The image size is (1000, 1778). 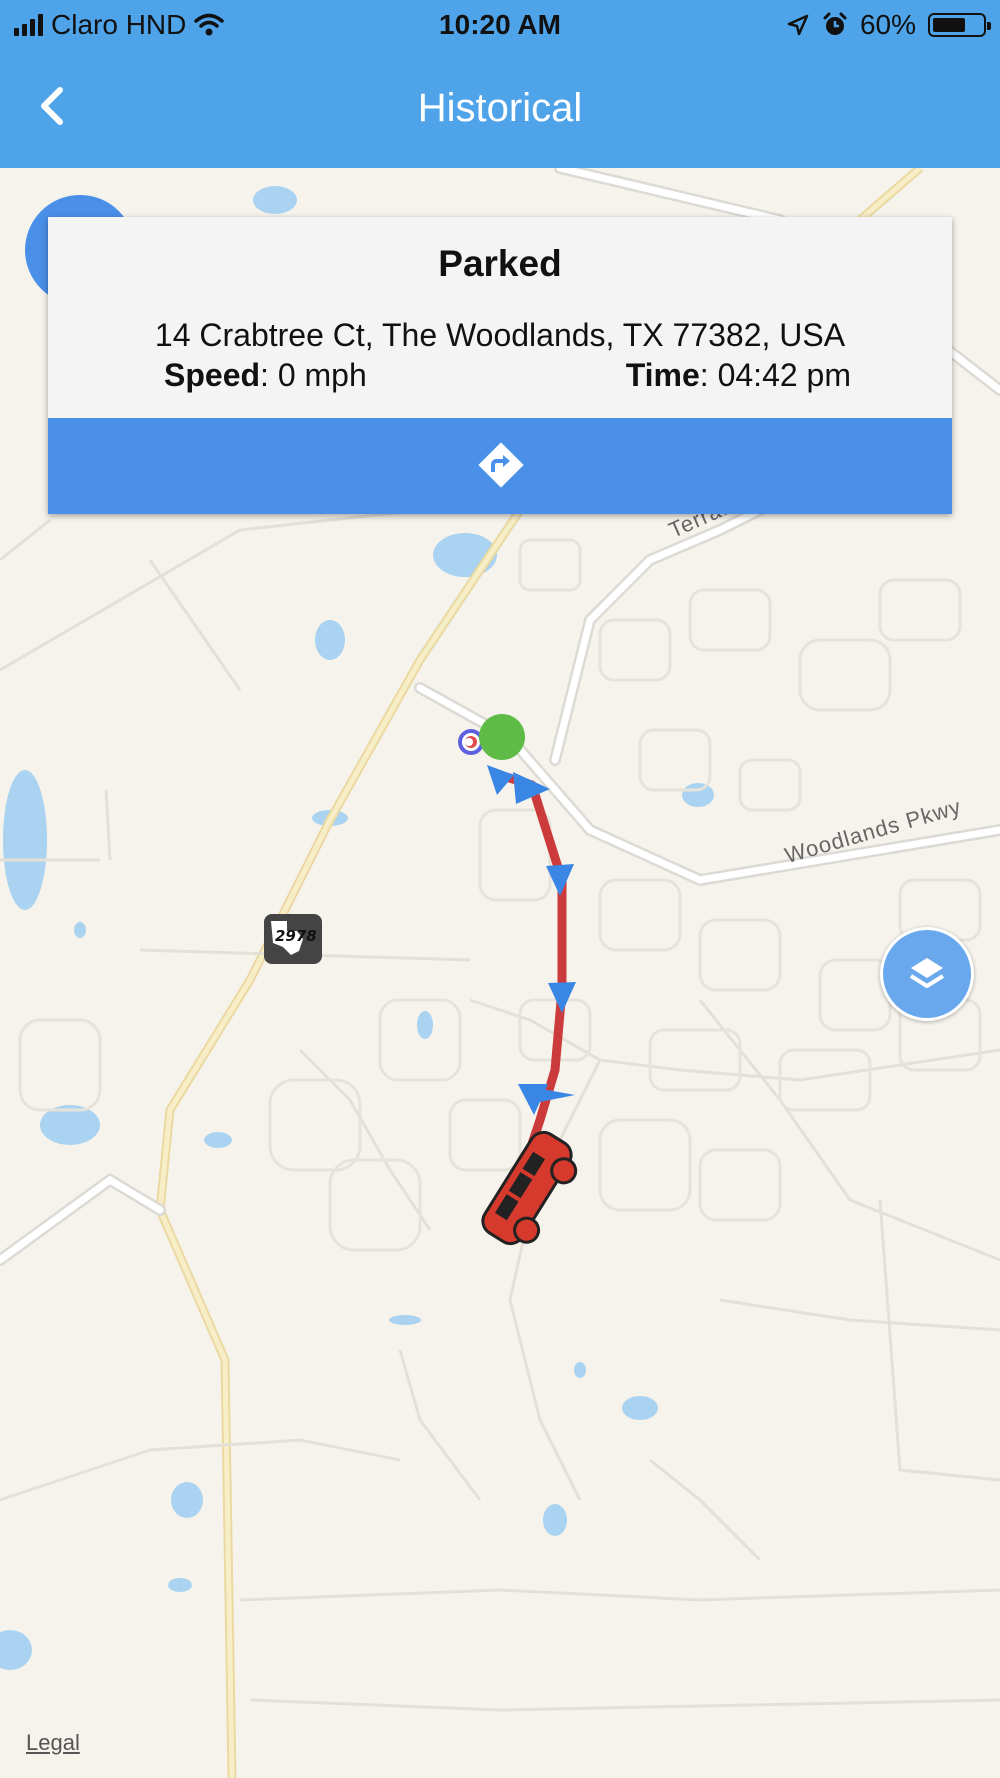 What do you see at coordinates (775, 375) in the screenshot?
I see `time-value: : 04:42 pm` at bounding box center [775, 375].